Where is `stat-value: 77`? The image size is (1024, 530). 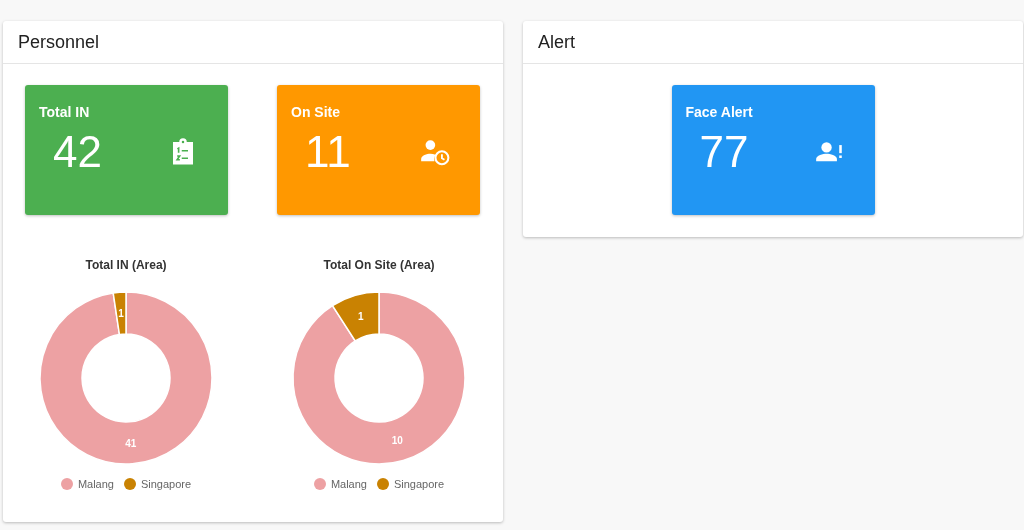 stat-value: 77 is located at coordinates (724, 152).